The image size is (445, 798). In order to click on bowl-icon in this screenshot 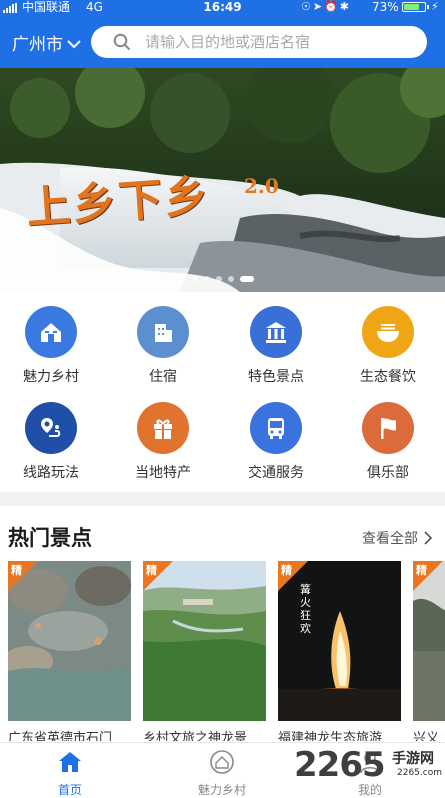, I will do `click(388, 332)`.